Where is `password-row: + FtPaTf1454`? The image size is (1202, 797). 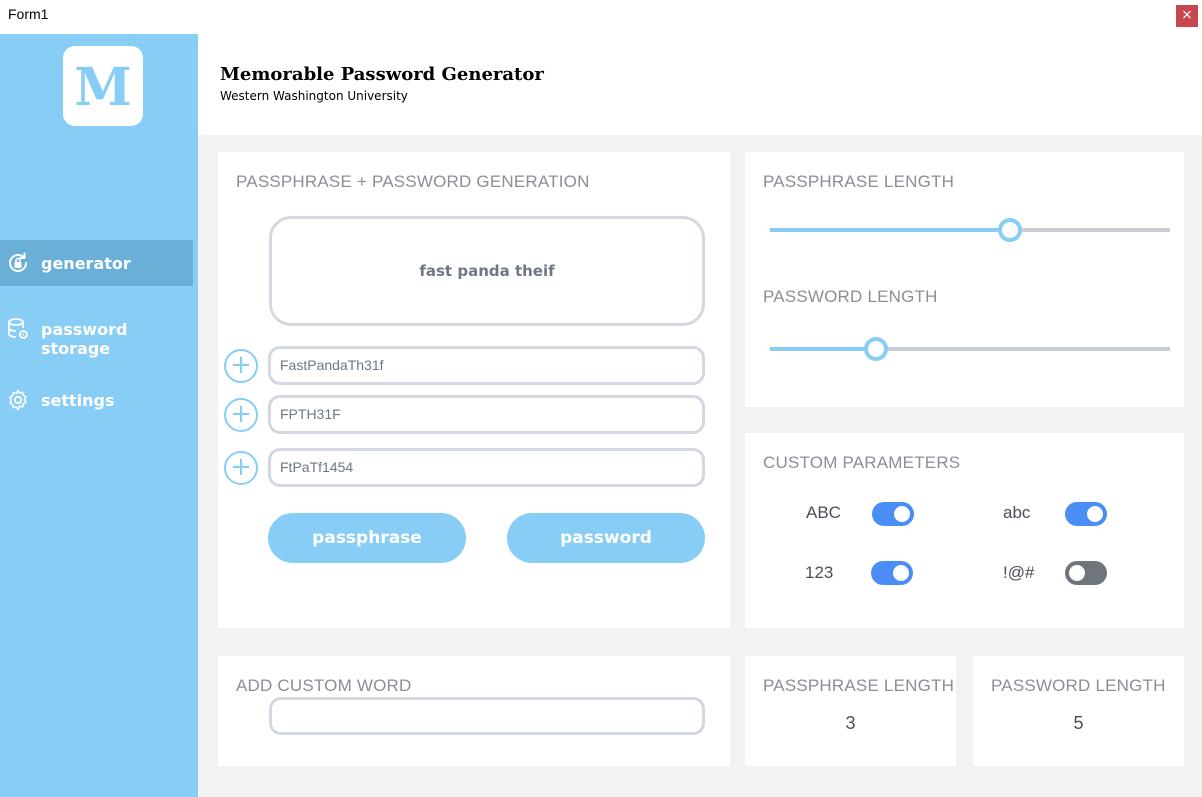
password-row: + FtPaTf1454 is located at coordinates (464, 468).